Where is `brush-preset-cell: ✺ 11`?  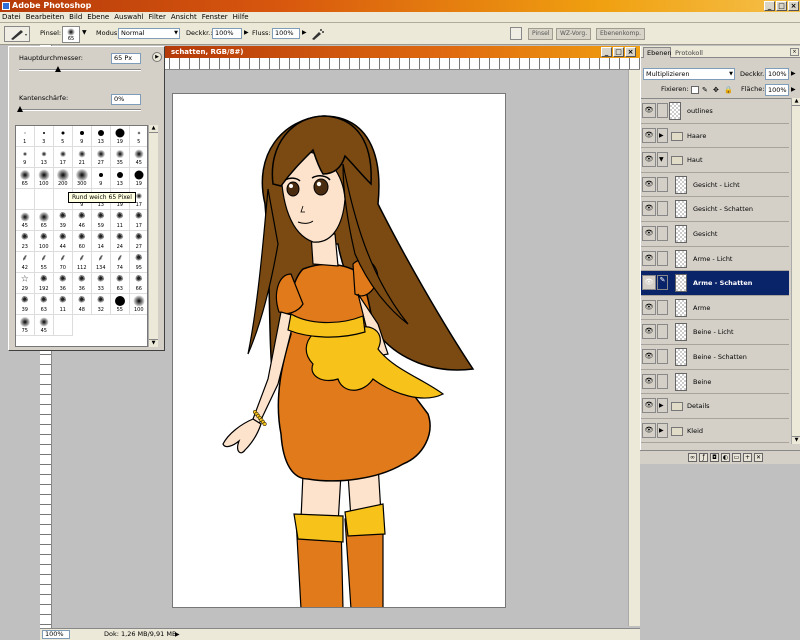
brush-preset-cell: ✺ 11 is located at coordinates (120, 220).